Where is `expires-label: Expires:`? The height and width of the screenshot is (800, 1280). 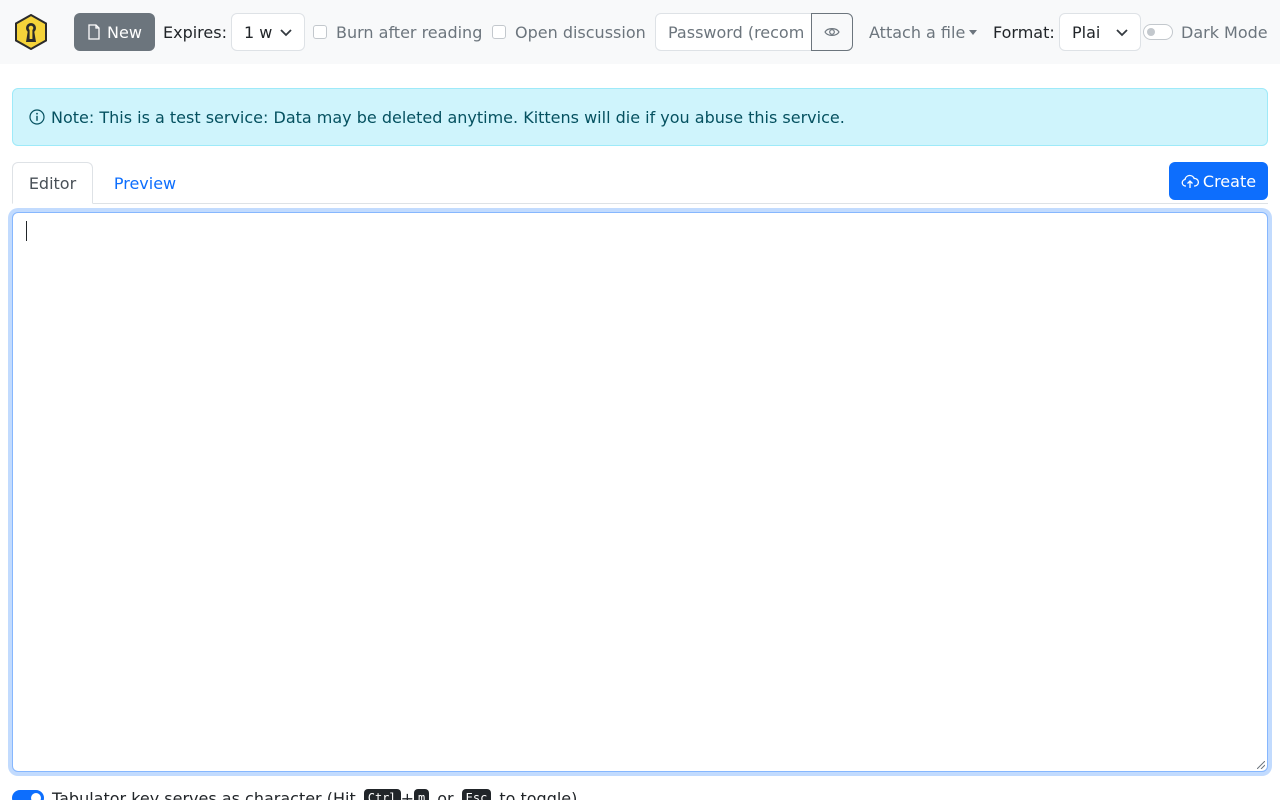 expires-label: Expires: is located at coordinates (195, 32).